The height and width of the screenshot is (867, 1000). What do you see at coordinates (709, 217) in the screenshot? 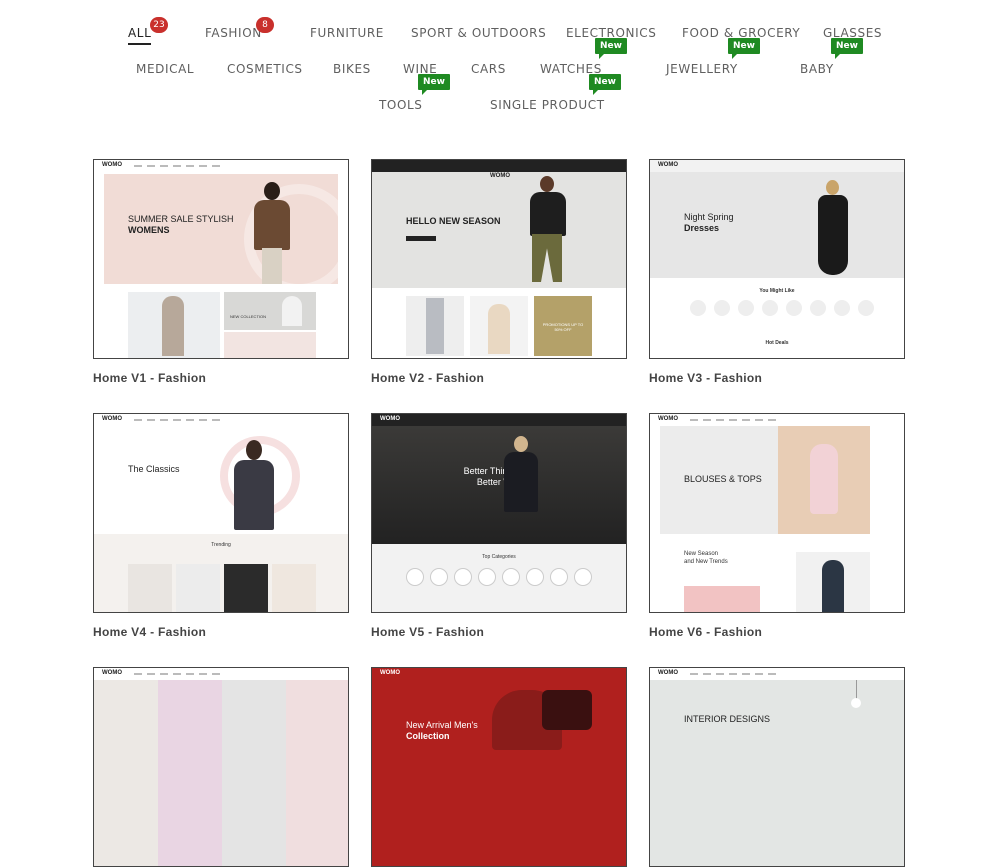
I see `hero-line: Night Spring` at bounding box center [709, 217].